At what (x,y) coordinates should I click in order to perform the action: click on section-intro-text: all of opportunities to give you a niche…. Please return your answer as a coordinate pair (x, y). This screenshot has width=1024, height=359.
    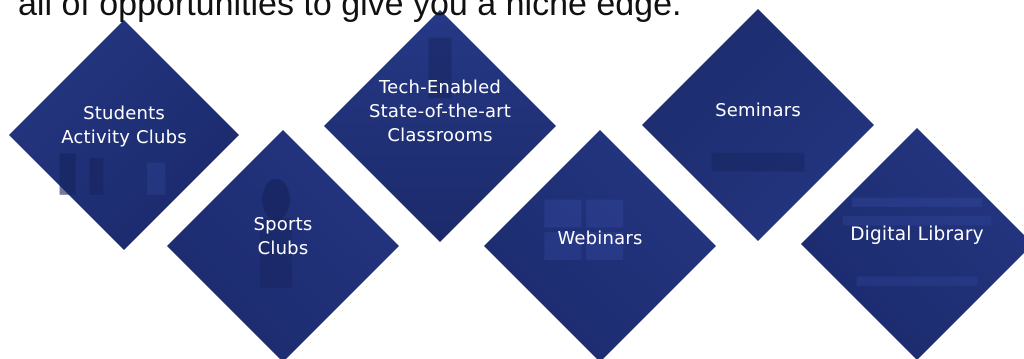
    Looking at the image, I should click on (350, 11).